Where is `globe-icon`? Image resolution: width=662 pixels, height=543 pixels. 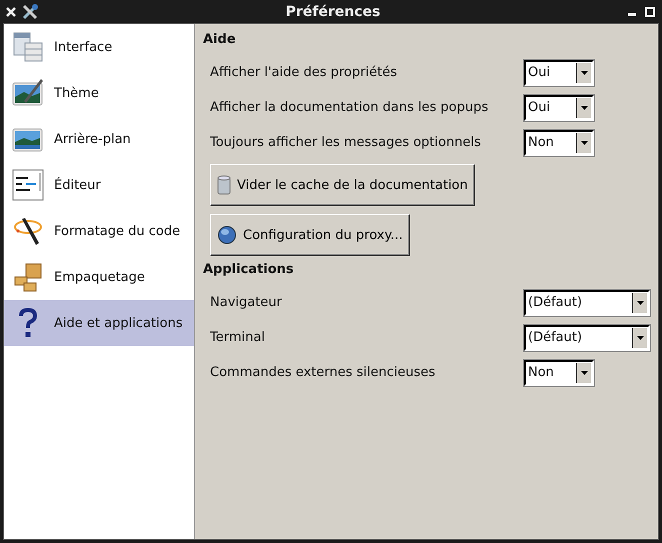 globe-icon is located at coordinates (227, 235).